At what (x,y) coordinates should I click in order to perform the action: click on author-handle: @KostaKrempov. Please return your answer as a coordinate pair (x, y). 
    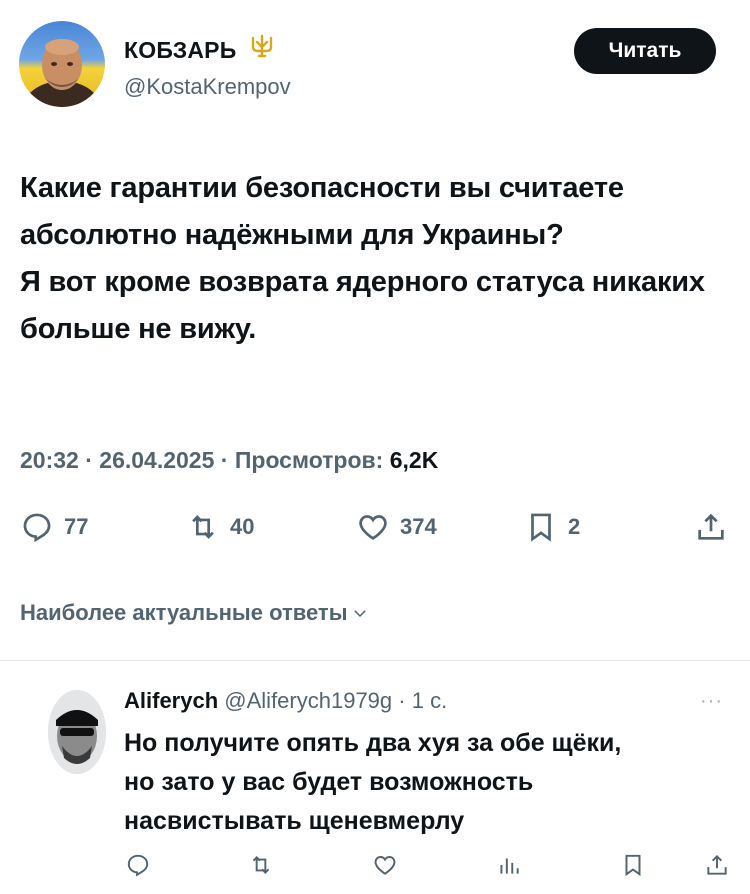
    Looking at the image, I should click on (207, 87).